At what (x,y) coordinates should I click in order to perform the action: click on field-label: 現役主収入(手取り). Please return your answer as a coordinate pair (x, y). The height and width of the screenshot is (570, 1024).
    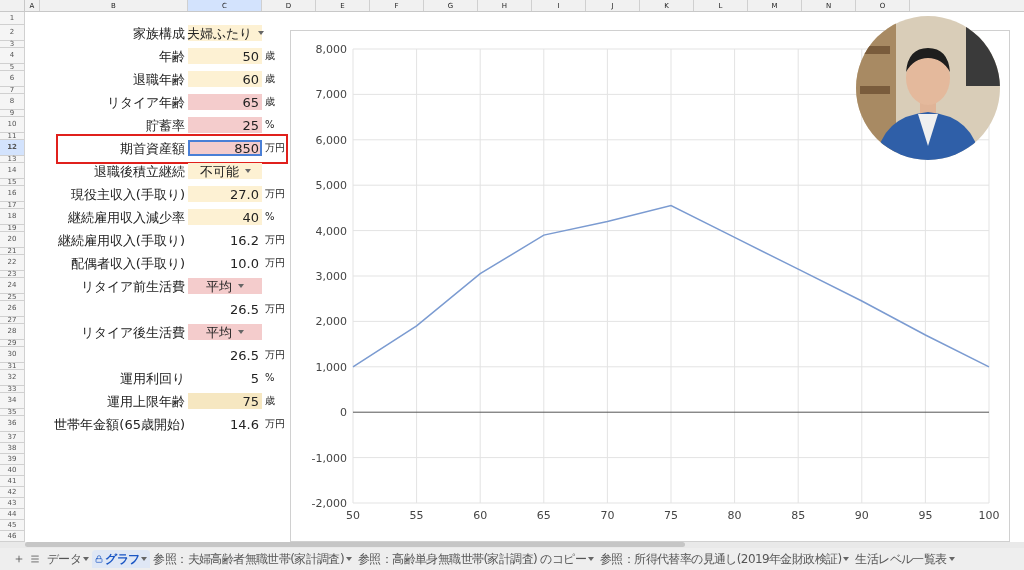
    Looking at the image, I should click on (127, 194).